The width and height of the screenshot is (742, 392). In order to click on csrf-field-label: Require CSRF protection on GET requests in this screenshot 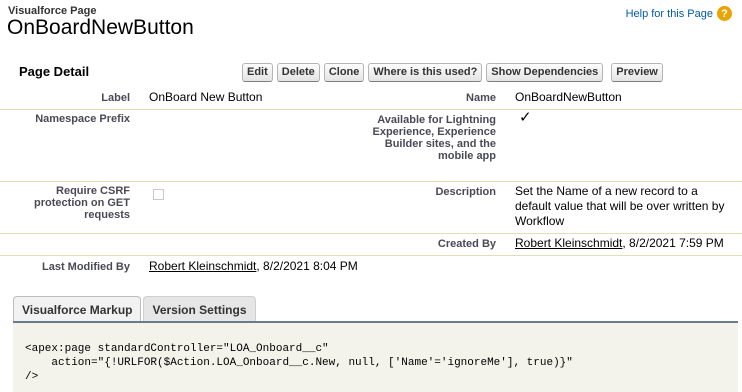, I will do `click(82, 203)`.